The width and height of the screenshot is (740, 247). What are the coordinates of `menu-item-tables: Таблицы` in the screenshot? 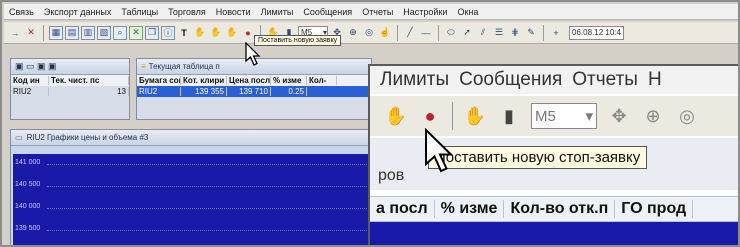 It's located at (139, 12).